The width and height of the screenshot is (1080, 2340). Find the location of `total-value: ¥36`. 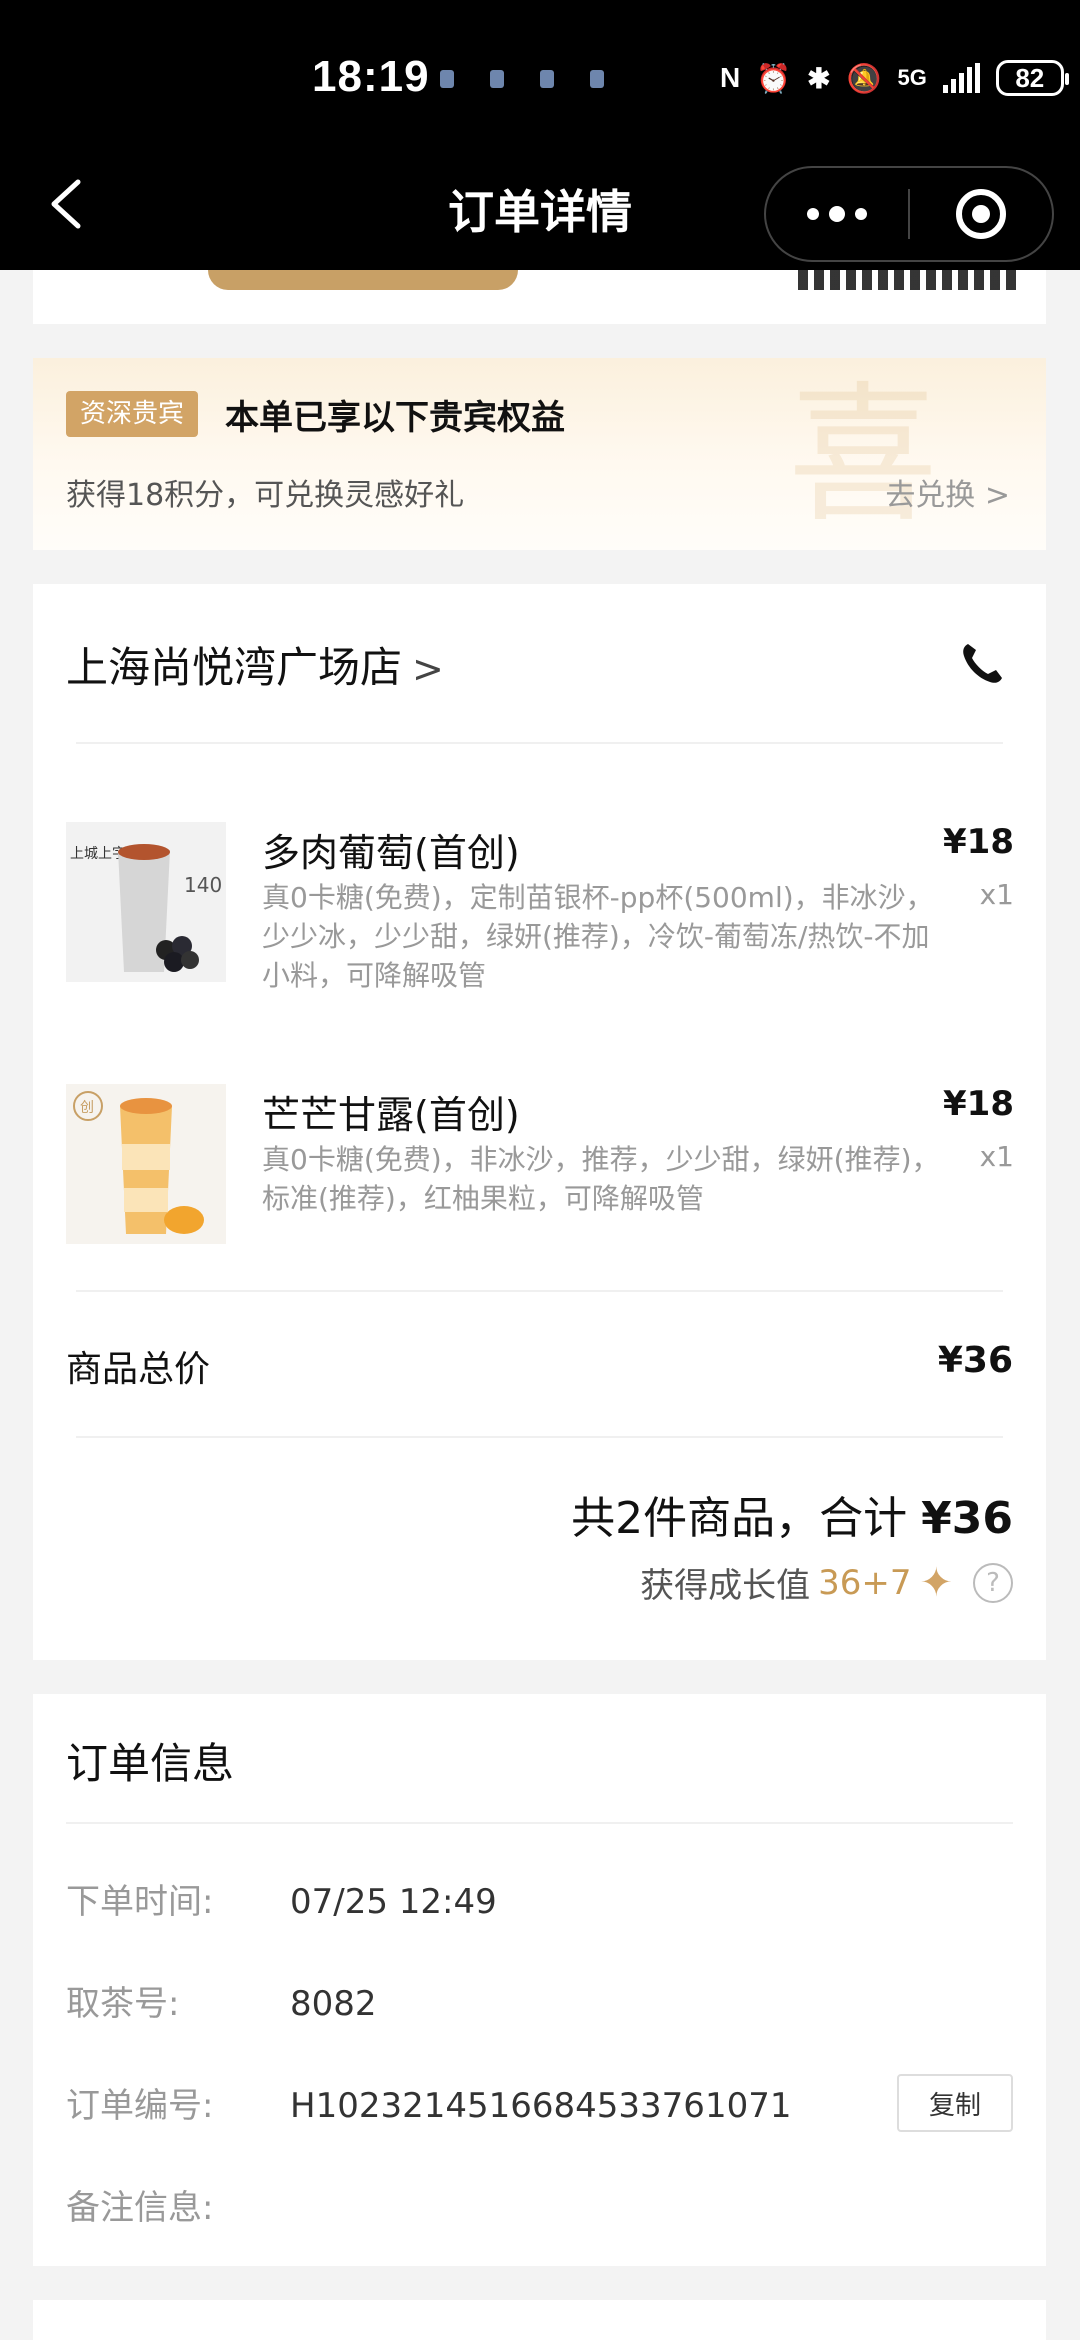

total-value: ¥36 is located at coordinates (967, 1518).